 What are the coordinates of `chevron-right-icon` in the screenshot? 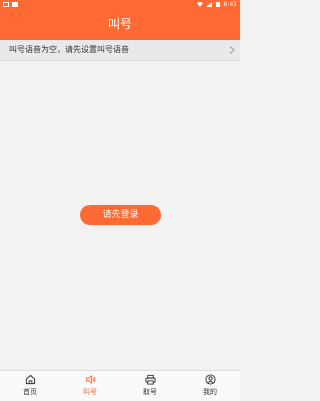 It's located at (232, 50).